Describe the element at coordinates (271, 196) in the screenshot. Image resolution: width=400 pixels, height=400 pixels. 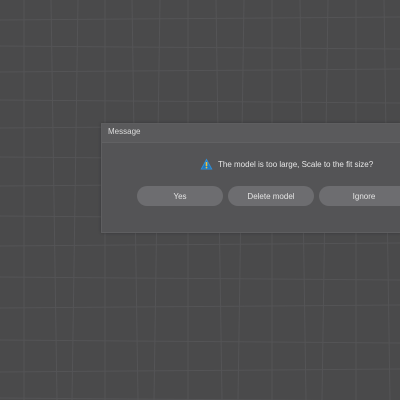
I see `delete-model-button: Delete model` at that location.